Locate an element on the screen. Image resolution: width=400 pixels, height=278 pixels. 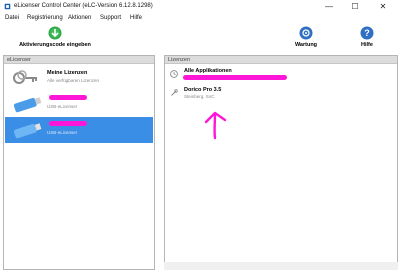
menu-hilfe: Hilfe is located at coordinates (136, 18).